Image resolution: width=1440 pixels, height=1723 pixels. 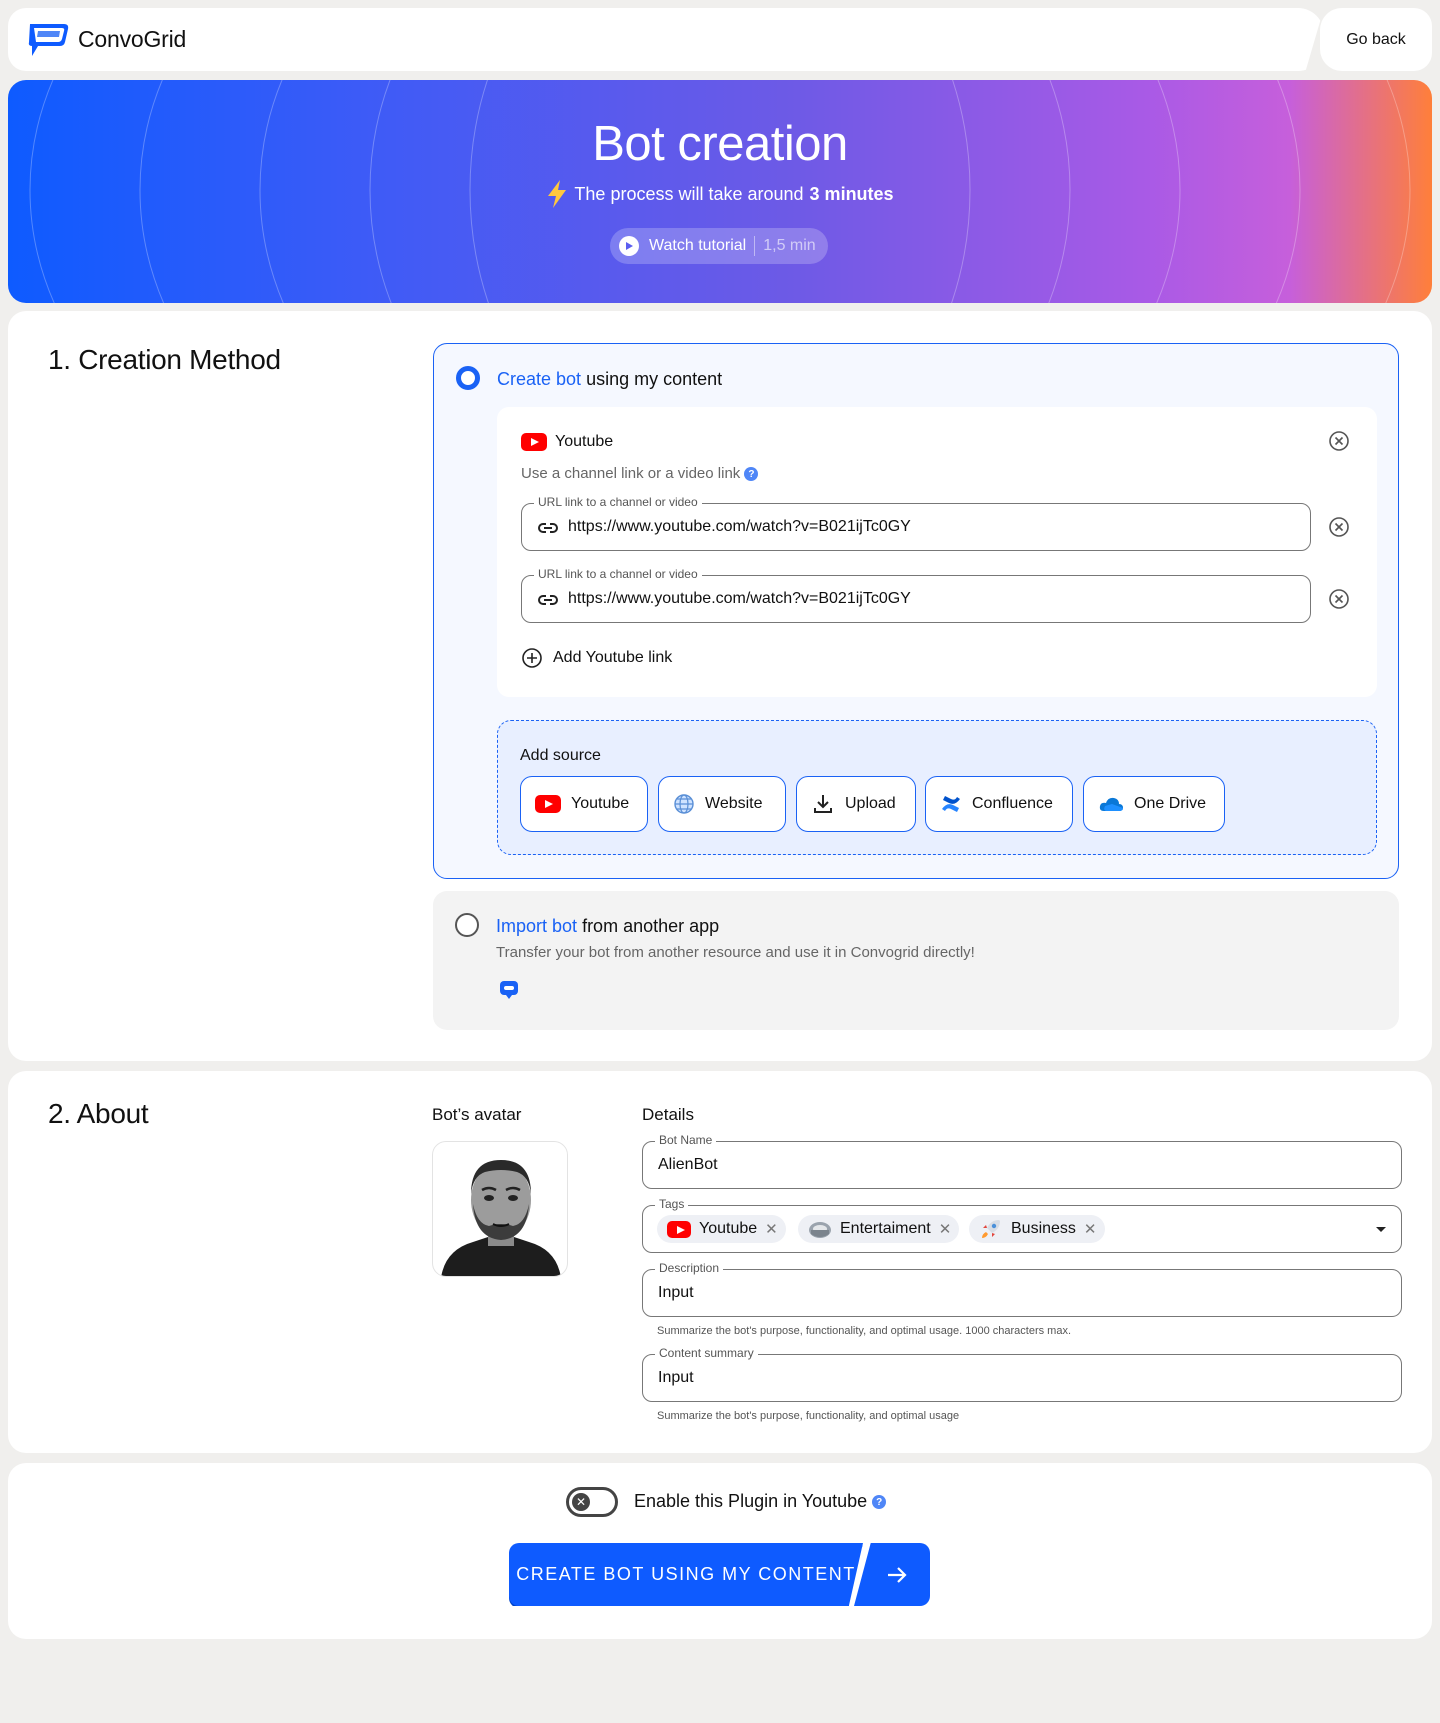 I want to click on source-label: Confluence, so click(x=1012, y=803).